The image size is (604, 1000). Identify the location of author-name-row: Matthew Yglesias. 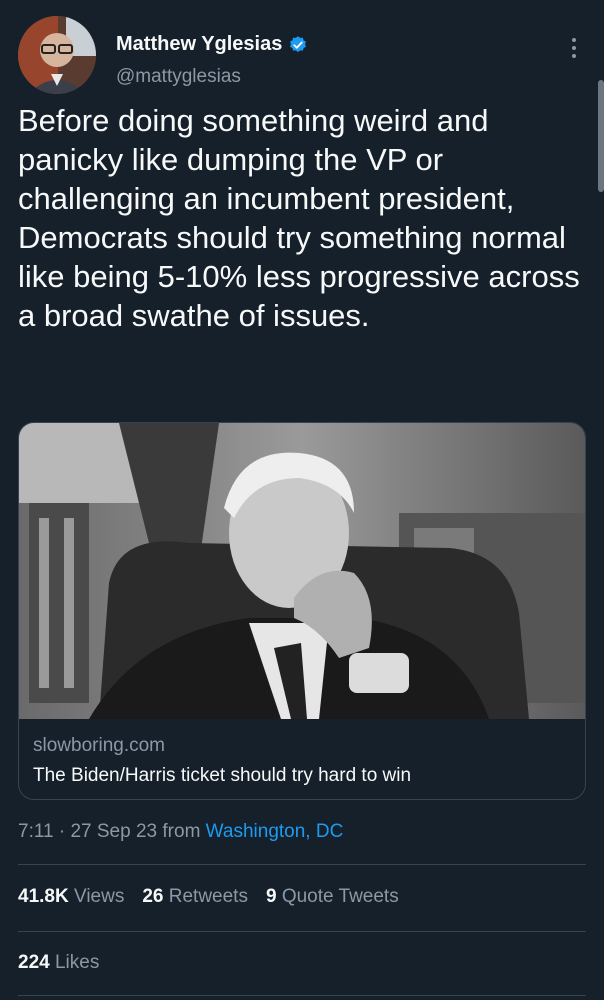
(212, 44).